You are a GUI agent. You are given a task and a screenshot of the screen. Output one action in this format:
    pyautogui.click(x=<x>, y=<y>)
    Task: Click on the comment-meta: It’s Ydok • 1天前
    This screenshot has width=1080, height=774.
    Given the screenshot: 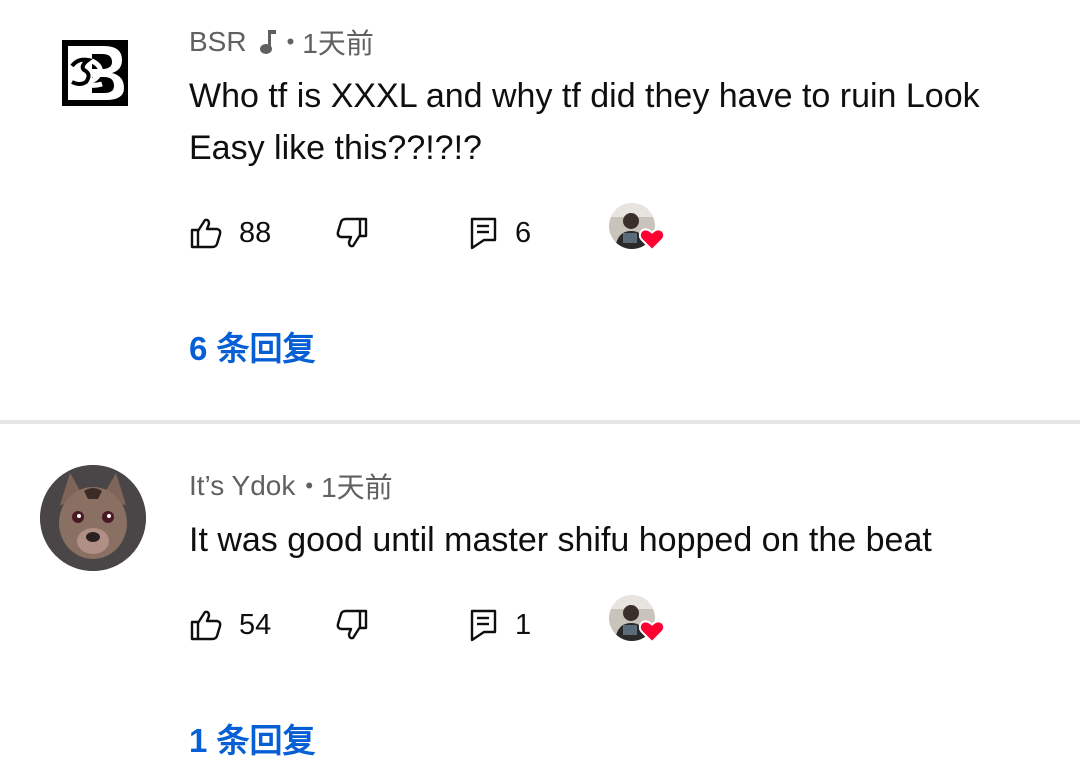 What is the action you would take?
    pyautogui.click(x=291, y=486)
    